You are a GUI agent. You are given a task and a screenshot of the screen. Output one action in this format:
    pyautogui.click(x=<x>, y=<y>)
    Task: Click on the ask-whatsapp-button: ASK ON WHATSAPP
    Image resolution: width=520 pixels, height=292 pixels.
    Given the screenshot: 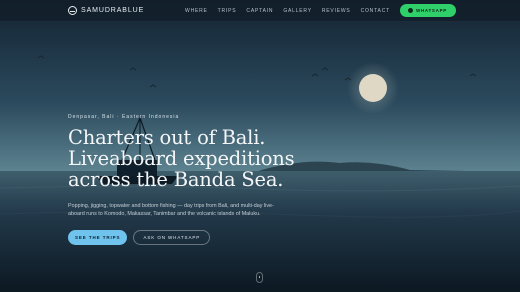 What is the action you would take?
    pyautogui.click(x=172, y=238)
    